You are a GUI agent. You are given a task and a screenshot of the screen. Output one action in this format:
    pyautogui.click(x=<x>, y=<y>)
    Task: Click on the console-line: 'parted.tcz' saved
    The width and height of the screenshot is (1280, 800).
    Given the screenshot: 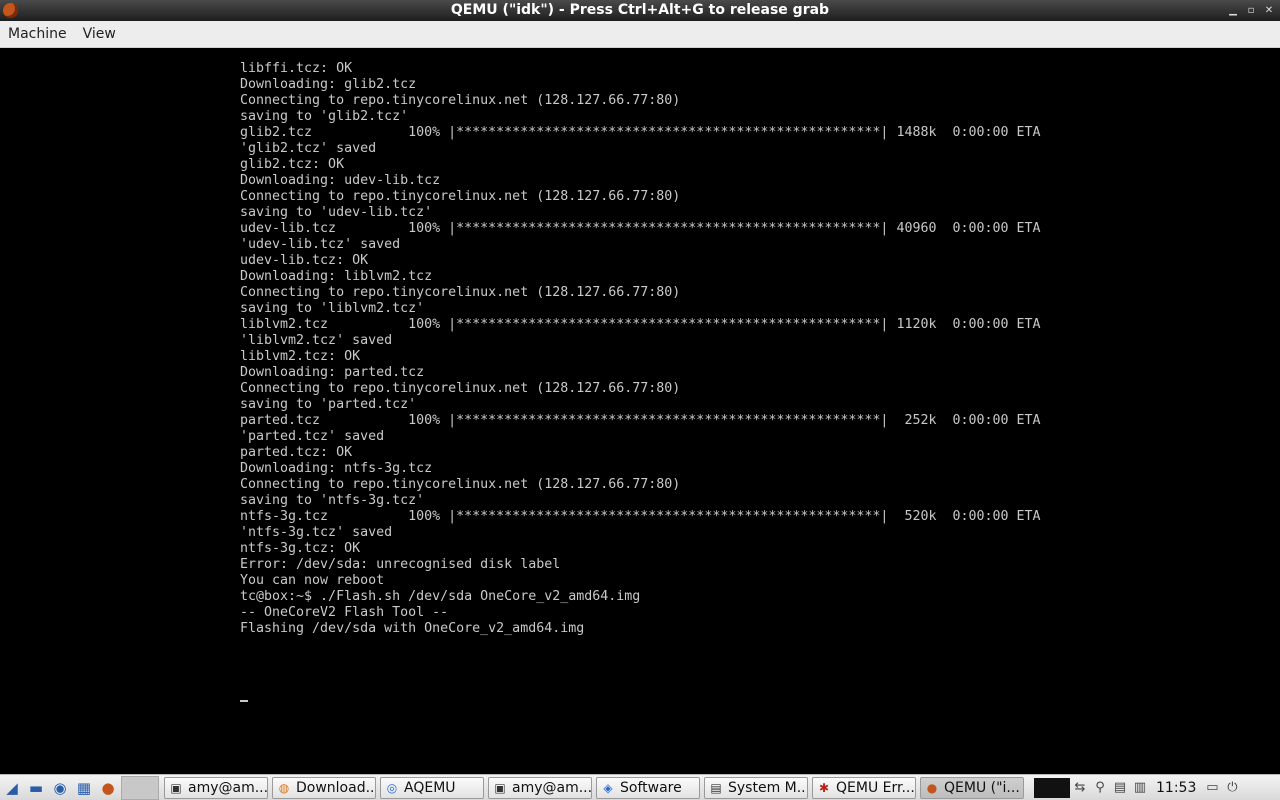 What is the action you would take?
    pyautogui.click(x=312, y=436)
    